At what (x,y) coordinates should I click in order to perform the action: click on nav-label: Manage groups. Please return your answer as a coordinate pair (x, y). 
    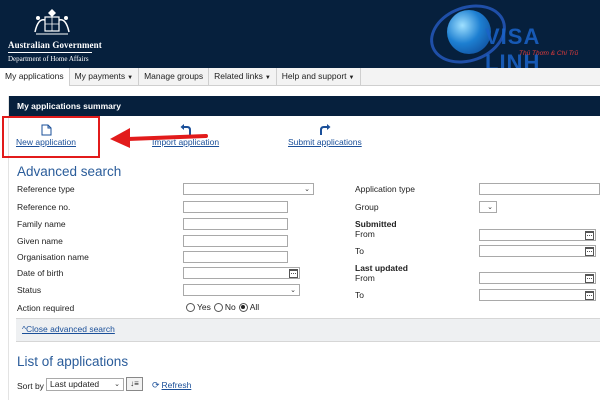
    Looking at the image, I should click on (174, 76).